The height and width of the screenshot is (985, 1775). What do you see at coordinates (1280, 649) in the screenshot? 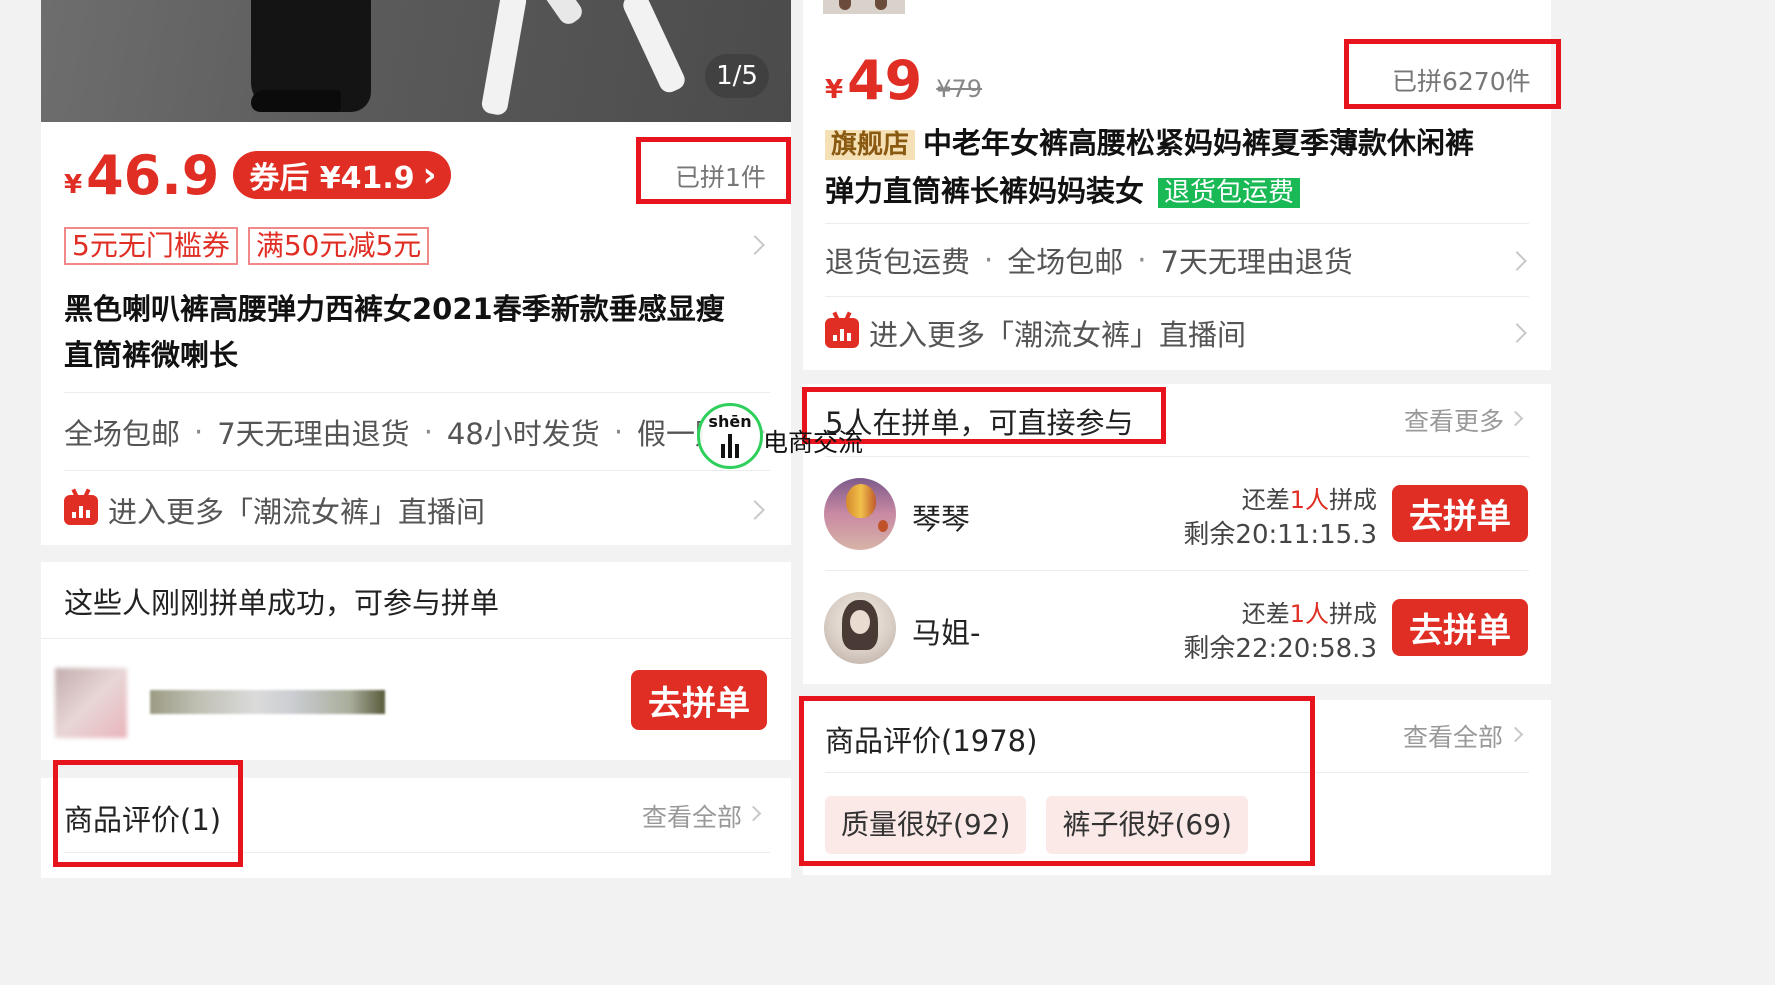
I see `group-countdown: 剩余22:20:58.3` at bounding box center [1280, 649].